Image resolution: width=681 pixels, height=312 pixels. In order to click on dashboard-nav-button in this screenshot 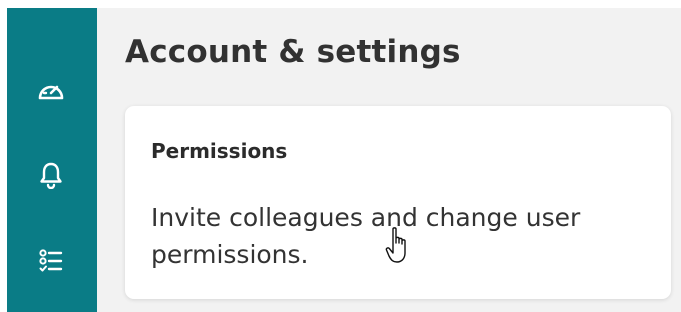, I will do `click(51, 90)`.